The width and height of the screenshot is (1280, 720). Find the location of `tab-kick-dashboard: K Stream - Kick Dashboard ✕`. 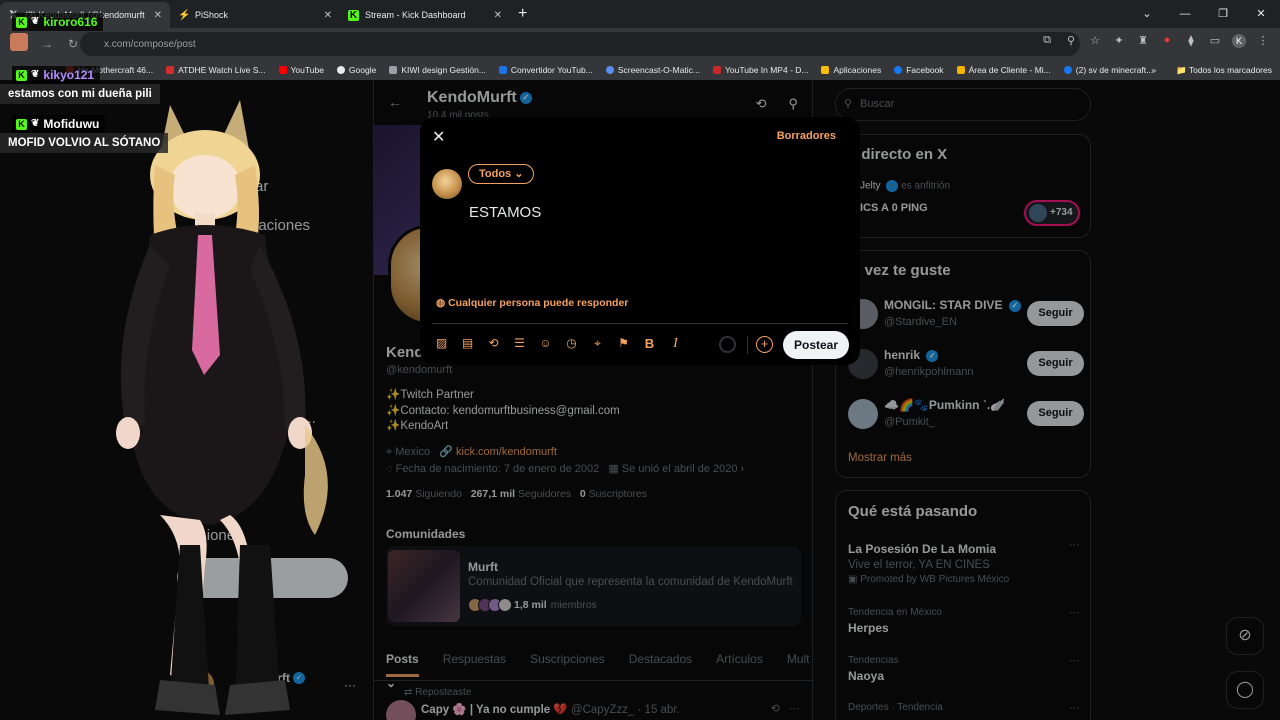

tab-kick-dashboard: K Stream - Kick Dashboard ✕ is located at coordinates (425, 15).